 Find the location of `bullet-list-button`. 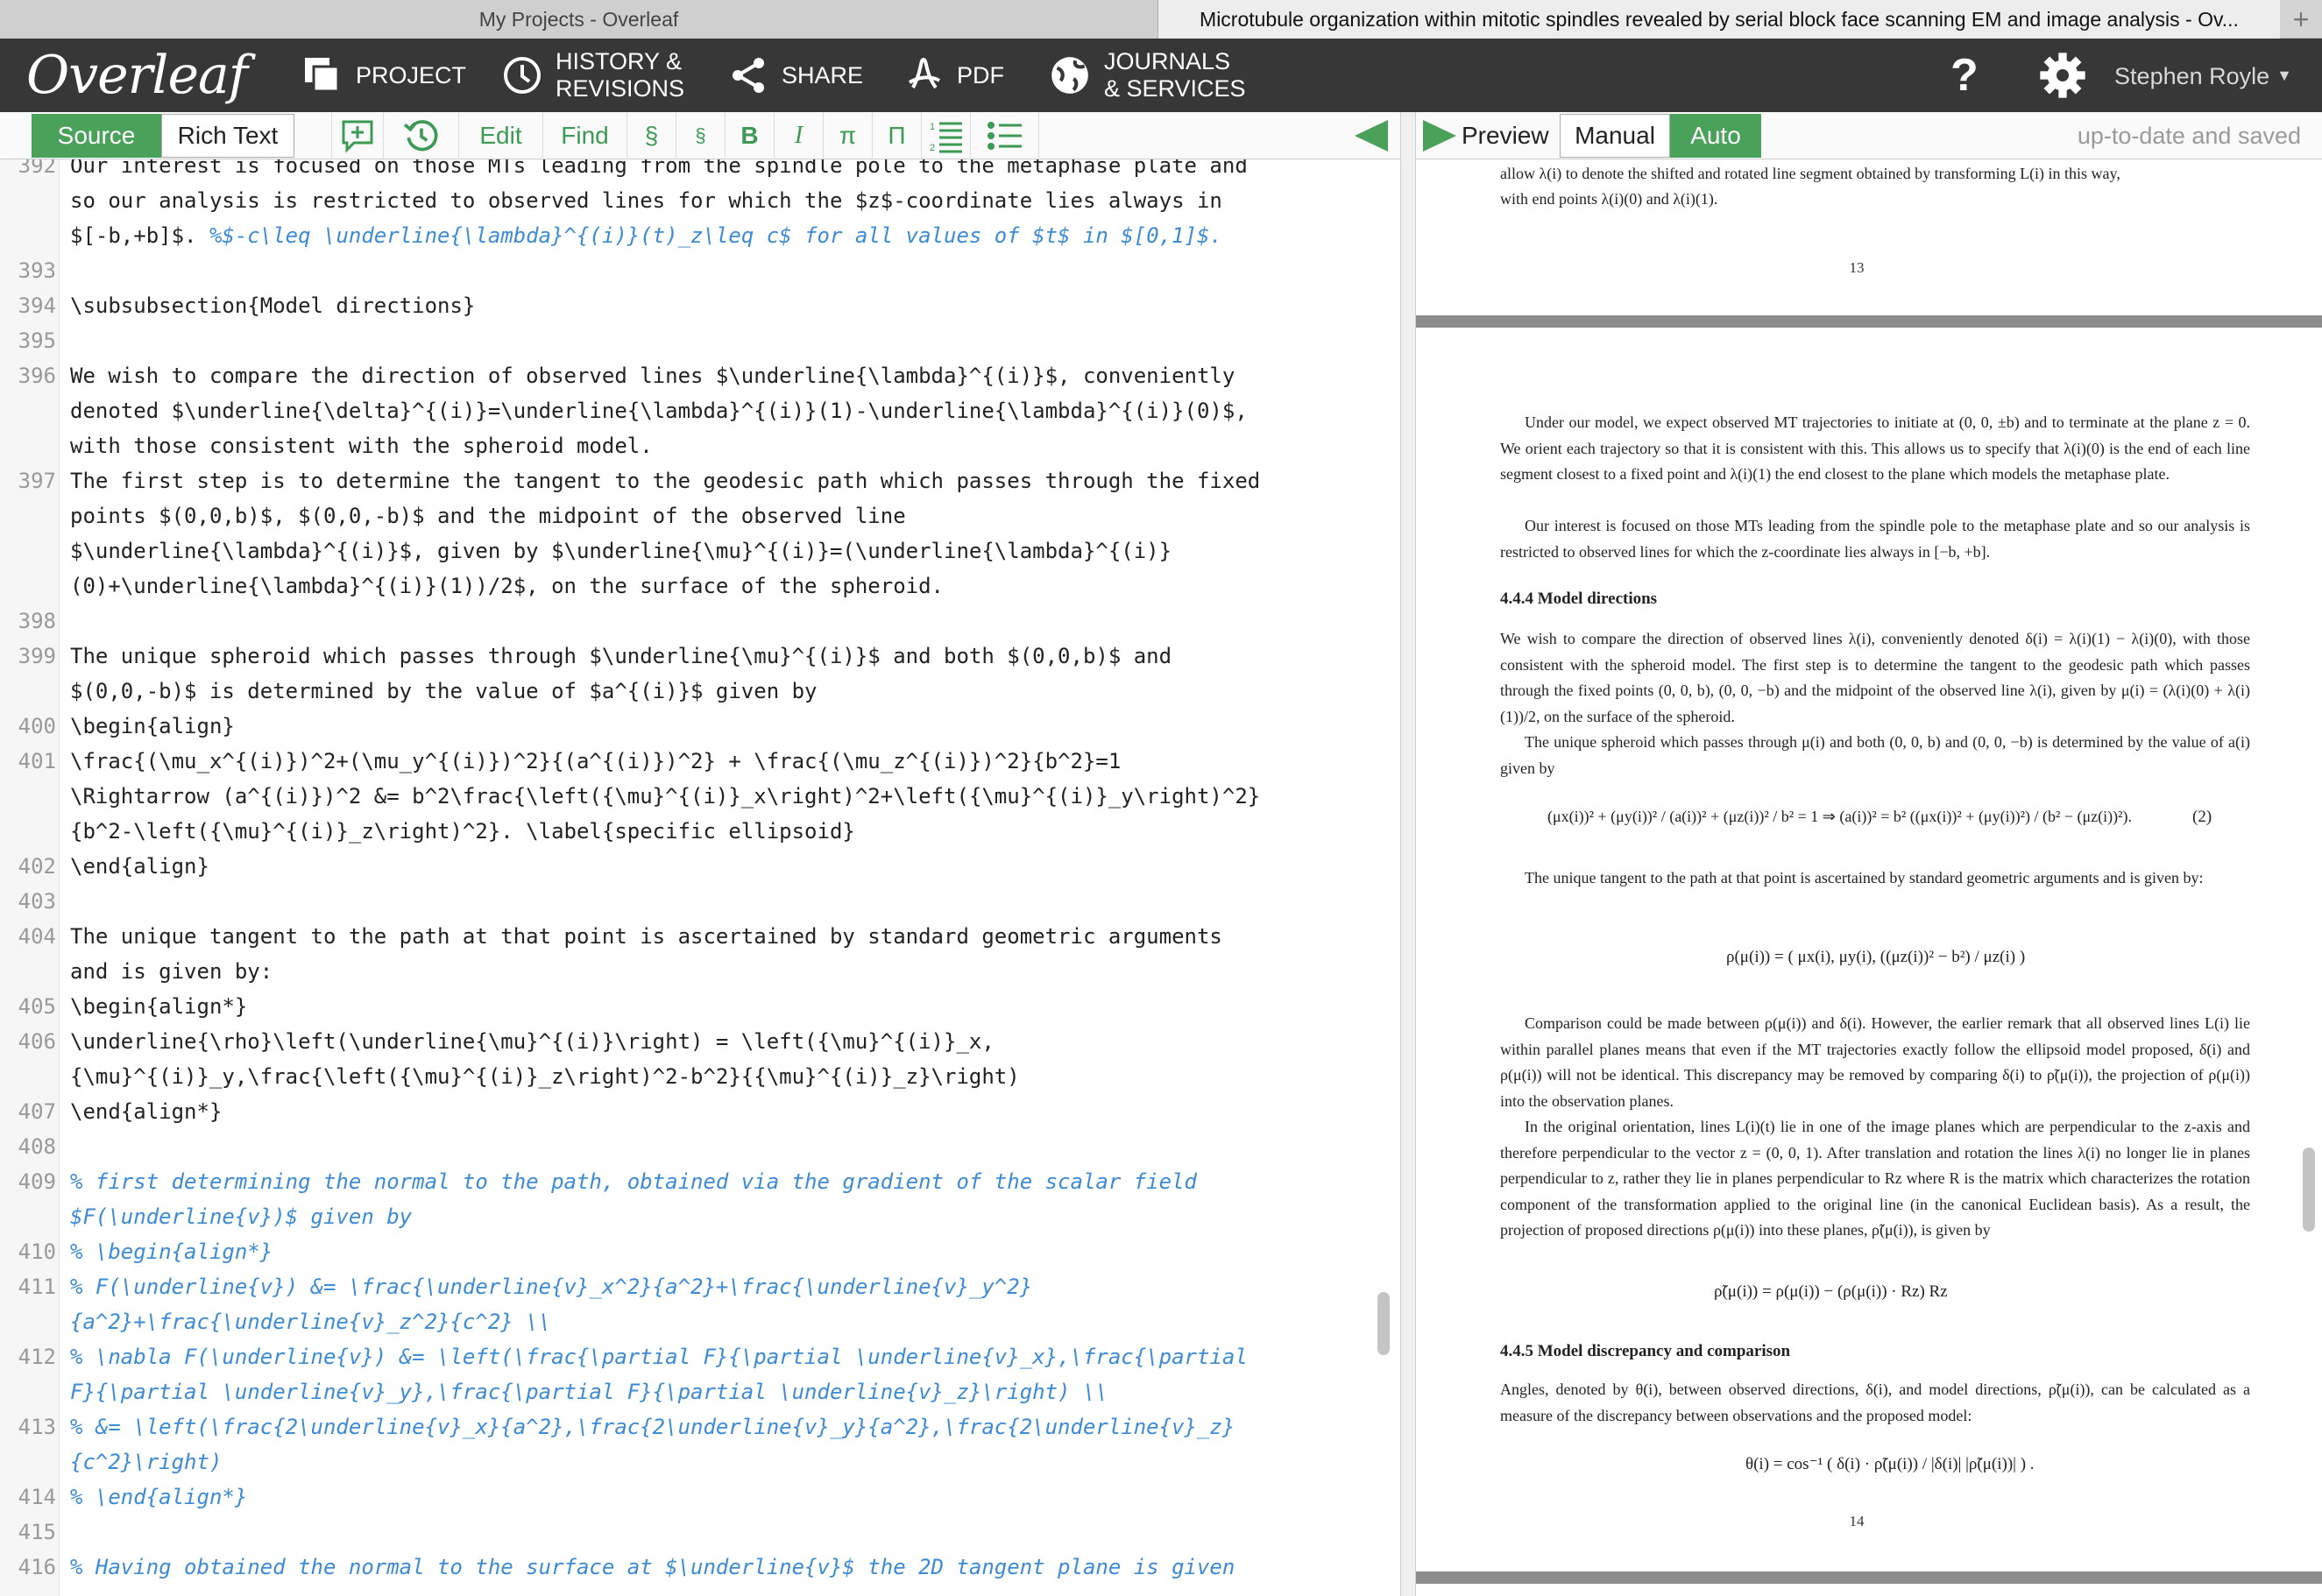

bullet-list-button is located at coordinates (1005, 135).